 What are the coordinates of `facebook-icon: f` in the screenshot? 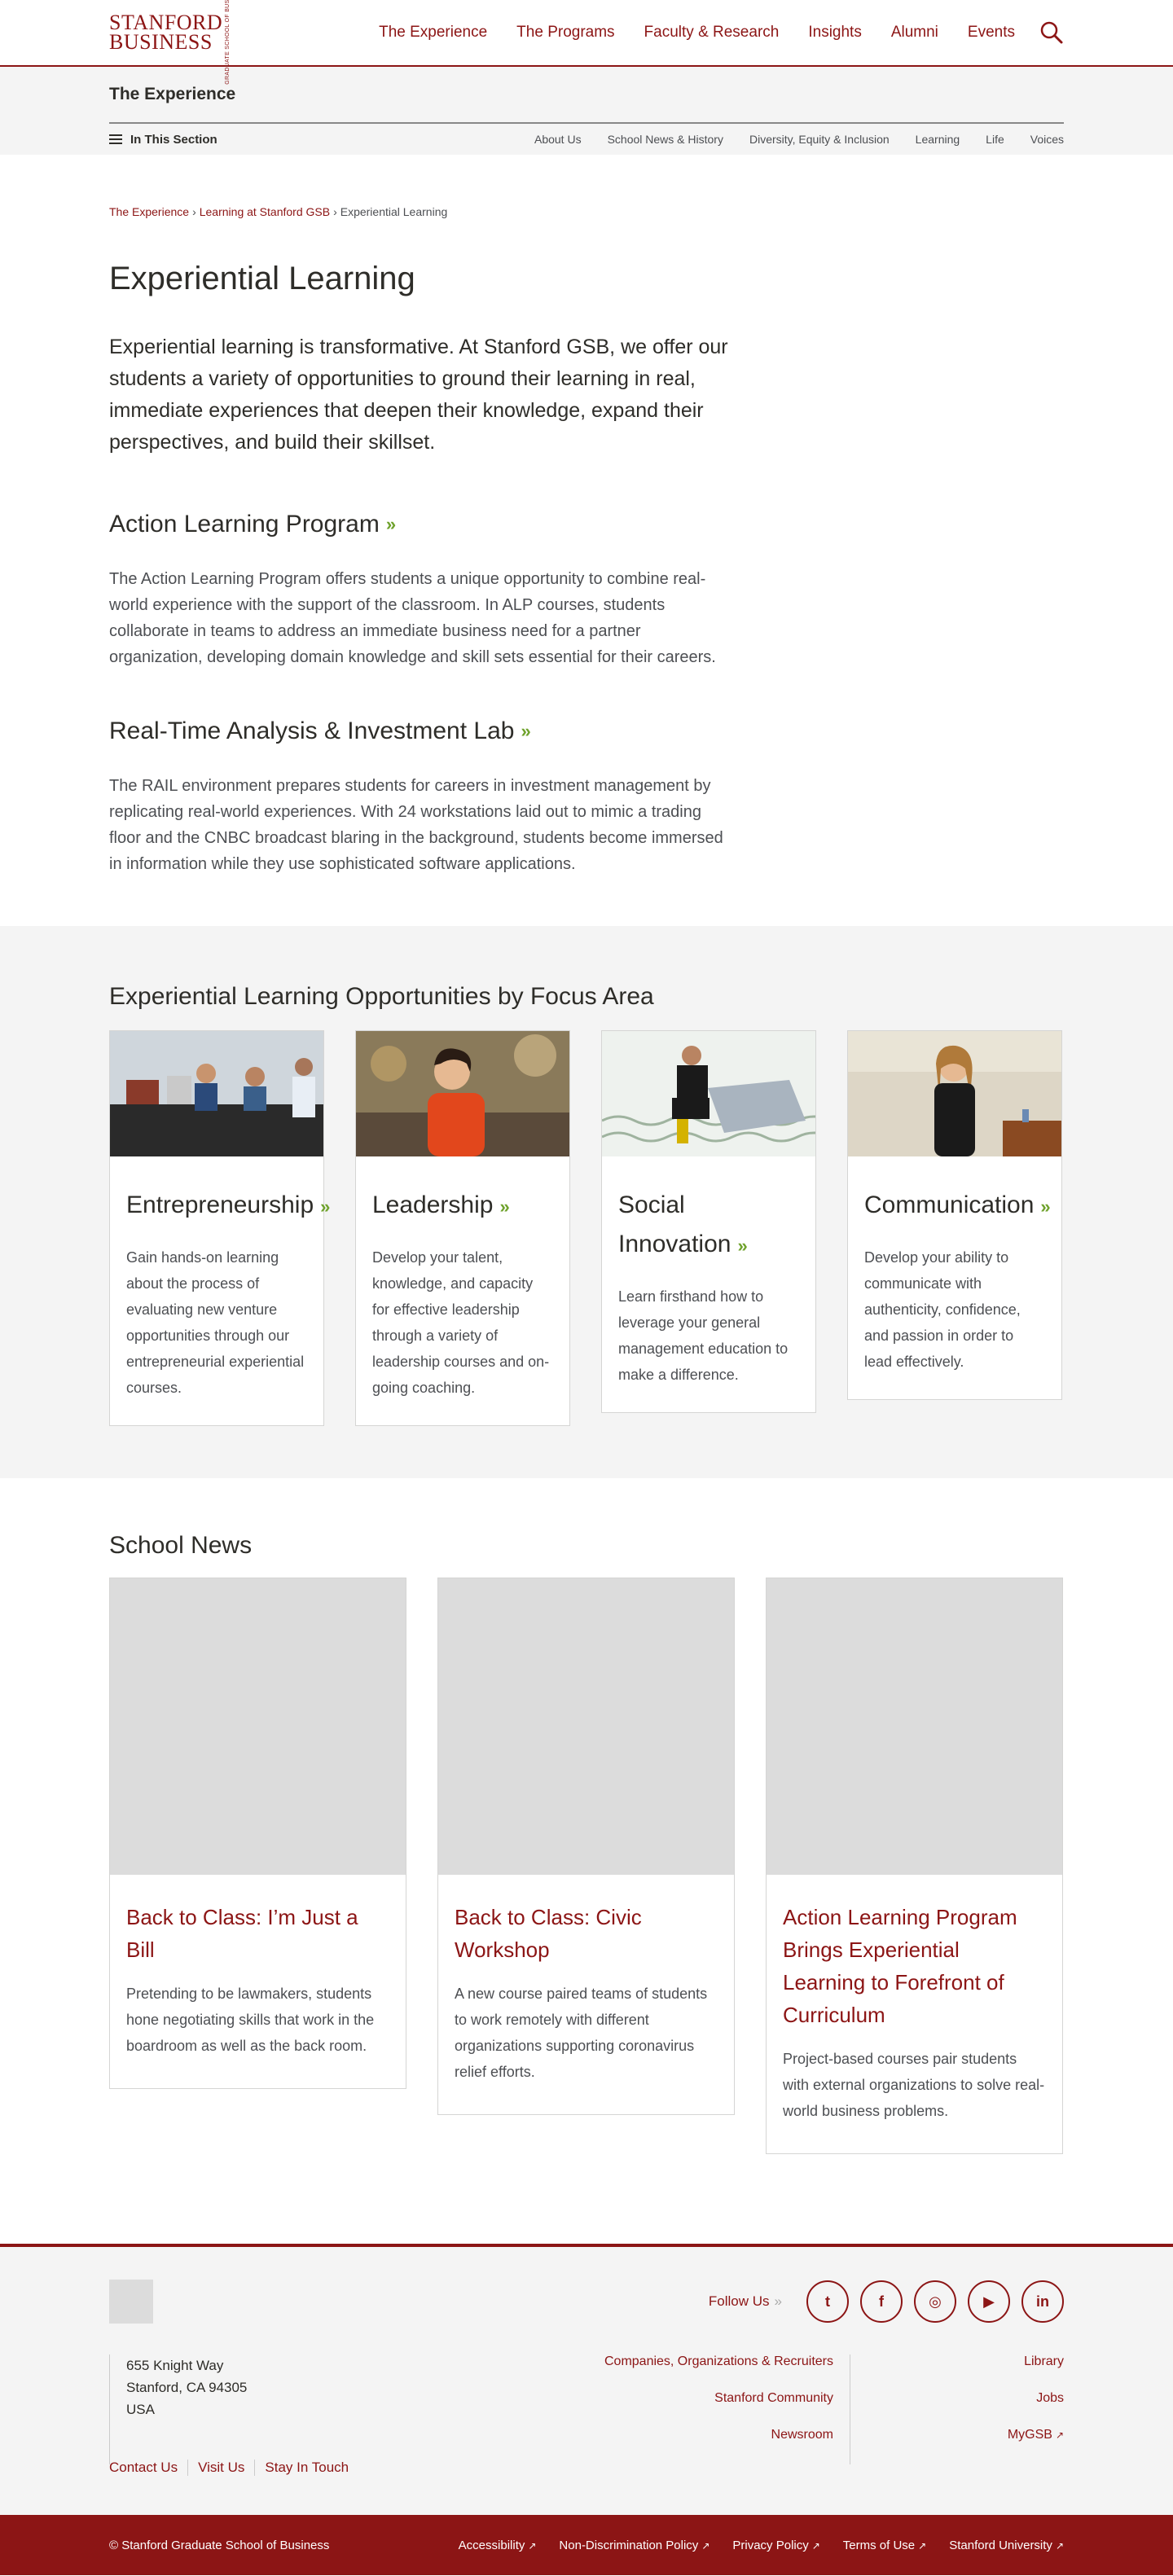 It's located at (882, 2301).